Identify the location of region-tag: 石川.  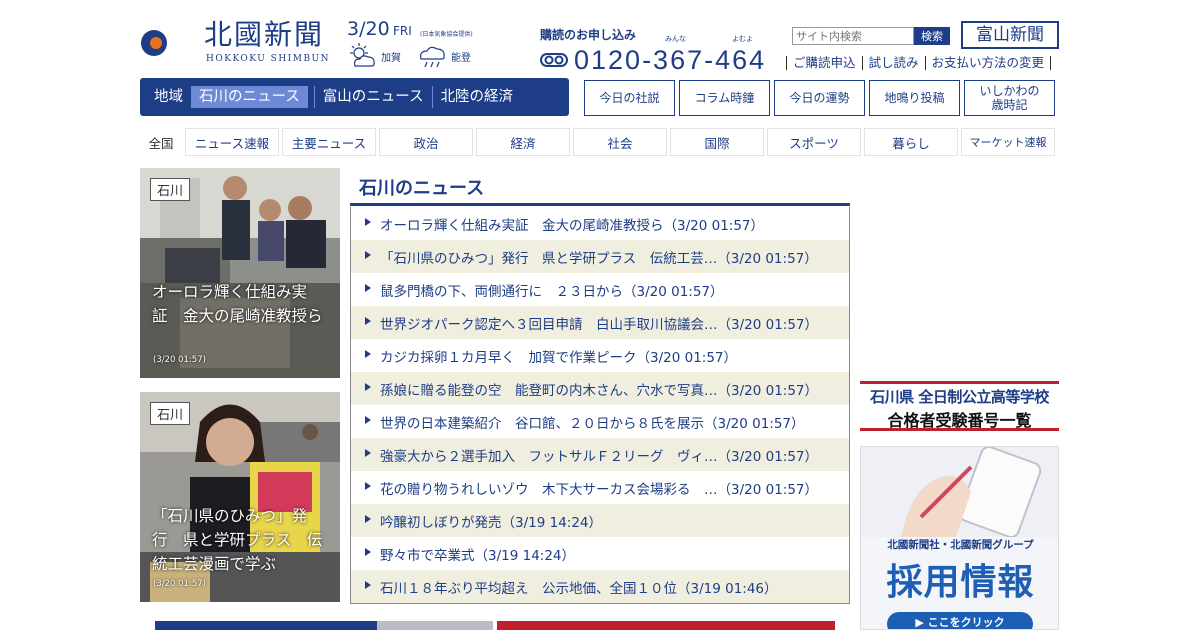
(170, 413).